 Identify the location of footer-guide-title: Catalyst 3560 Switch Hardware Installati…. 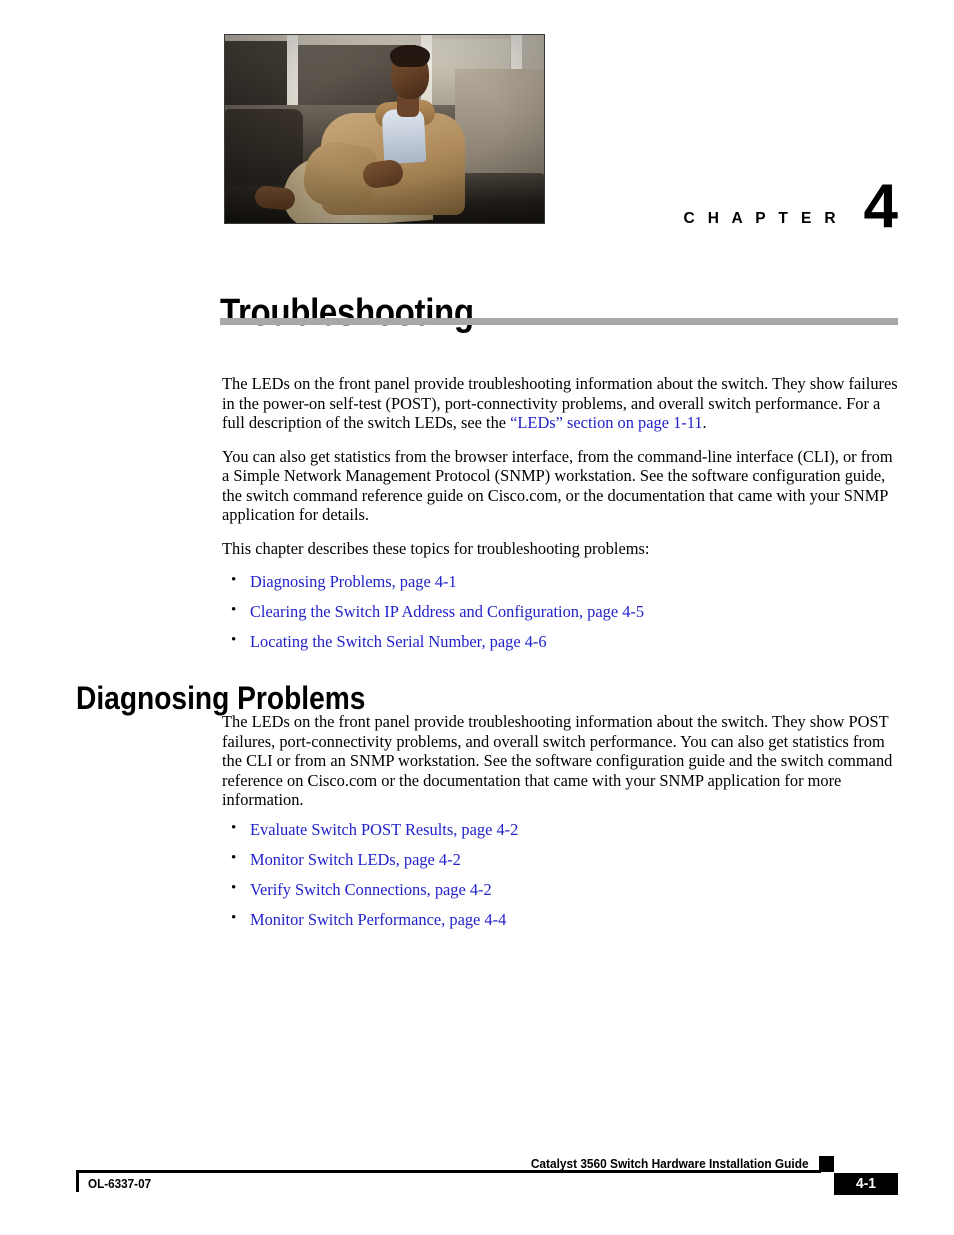
(670, 1163).